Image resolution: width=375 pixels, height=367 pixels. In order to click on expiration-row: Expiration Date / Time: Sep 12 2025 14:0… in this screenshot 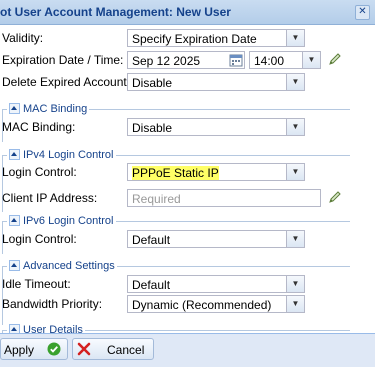, I will do `click(187, 60)`.